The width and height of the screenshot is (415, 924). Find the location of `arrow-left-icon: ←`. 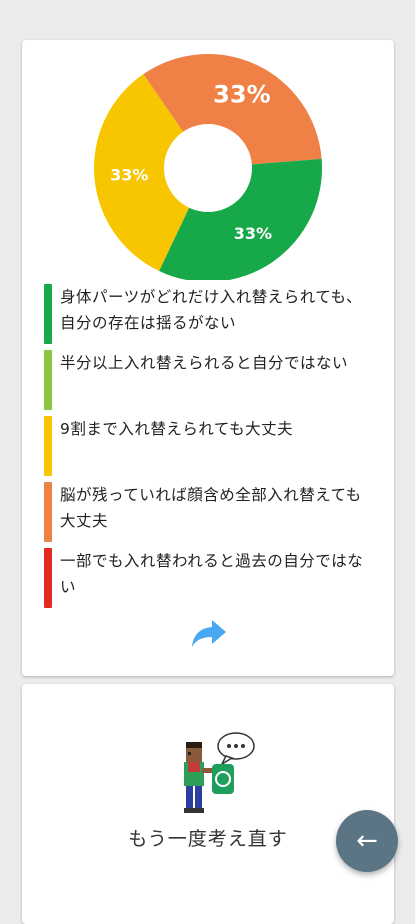

arrow-left-icon: ← is located at coordinates (367, 841).